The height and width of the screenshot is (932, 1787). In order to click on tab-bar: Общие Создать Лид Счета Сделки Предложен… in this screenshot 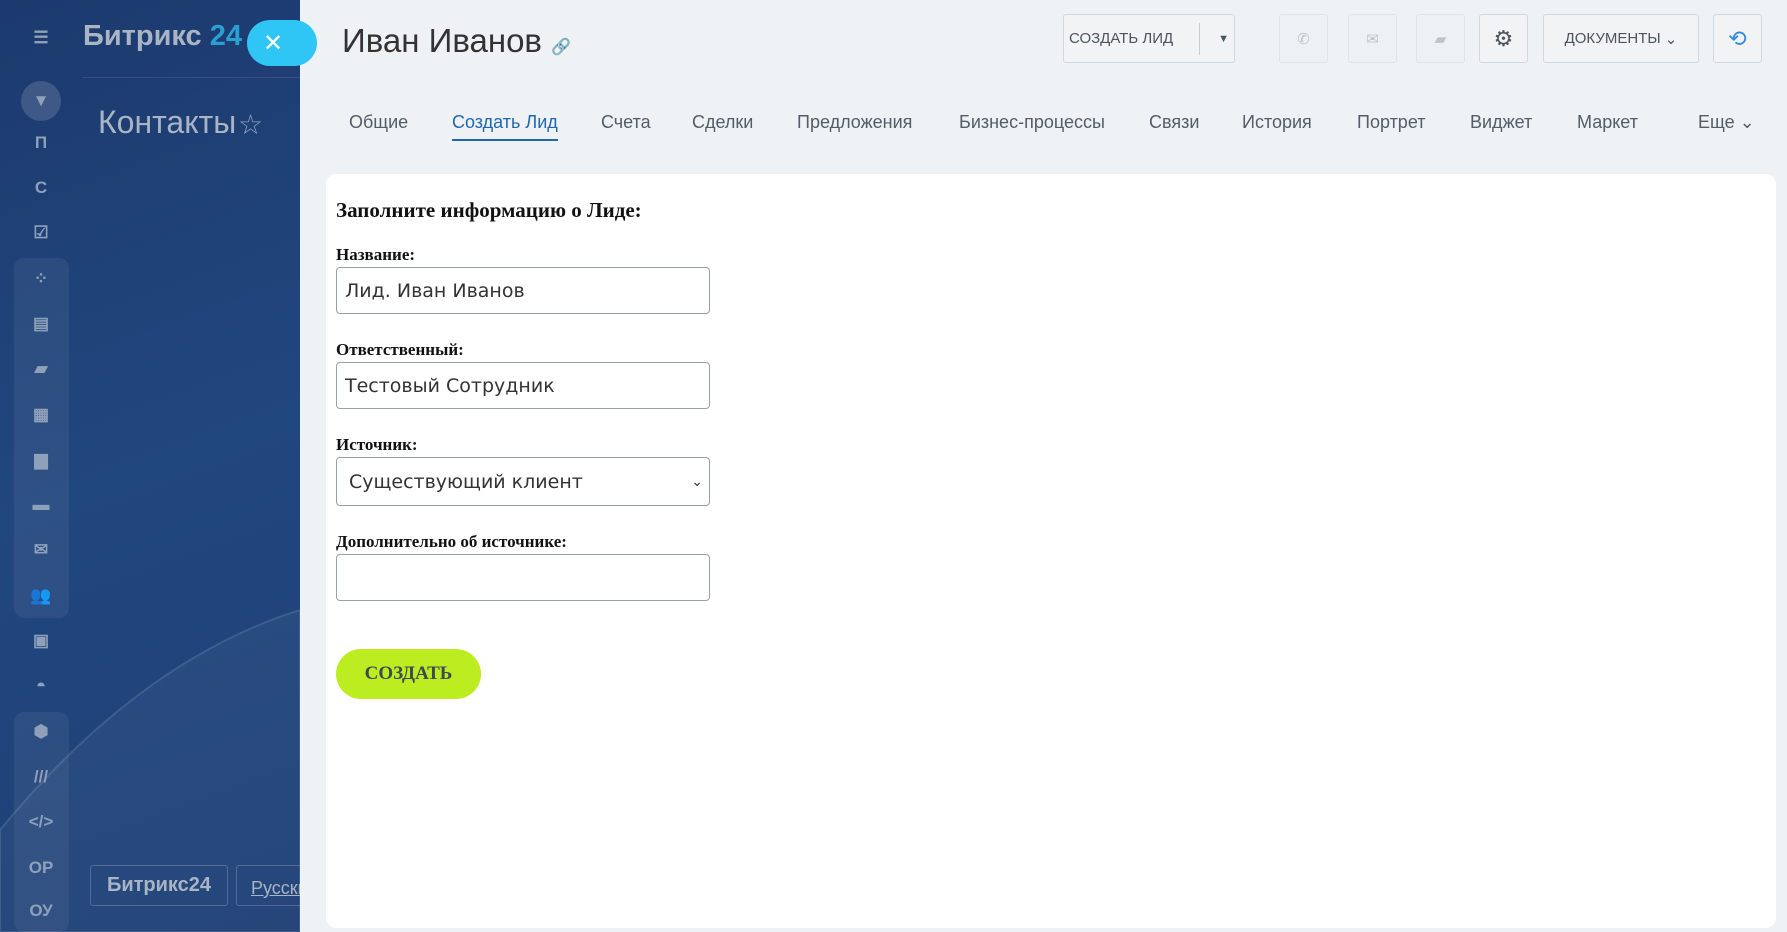, I will do `click(1064, 130)`.